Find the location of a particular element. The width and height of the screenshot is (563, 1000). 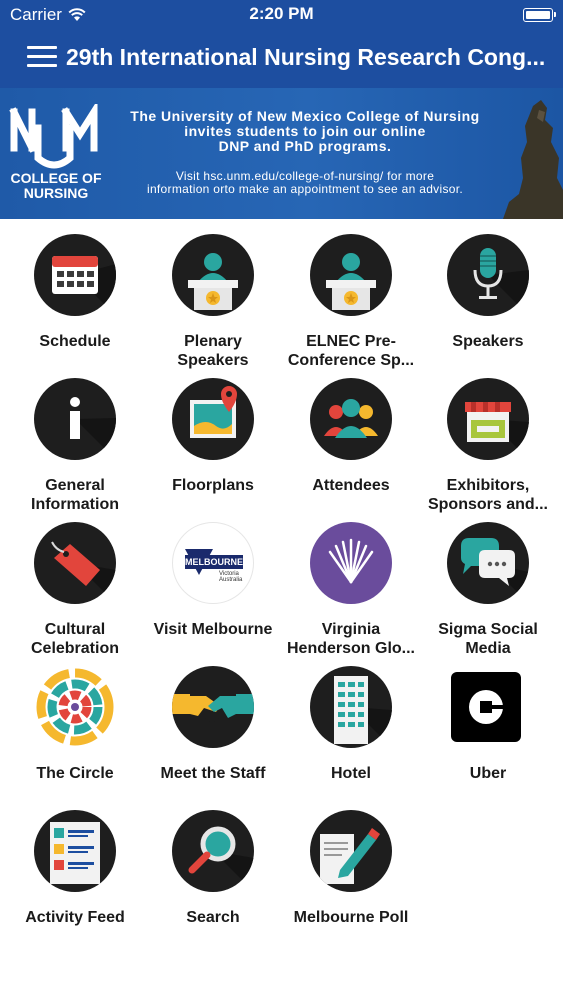

status-bar: Carrier 2:20 PM is located at coordinates (281, 15).